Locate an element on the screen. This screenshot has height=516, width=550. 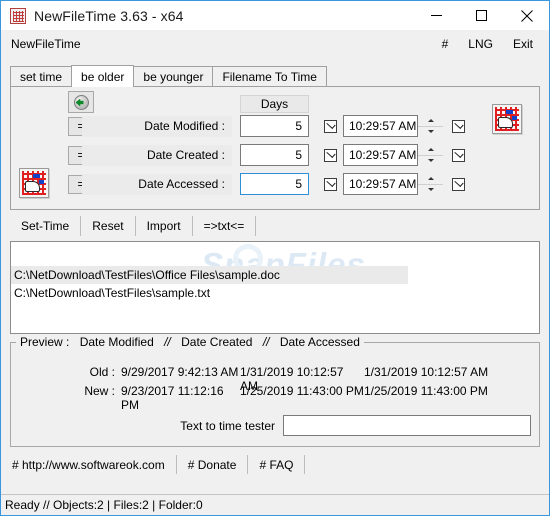
menu-right-group: # LNG Exit is located at coordinates (491, 44).